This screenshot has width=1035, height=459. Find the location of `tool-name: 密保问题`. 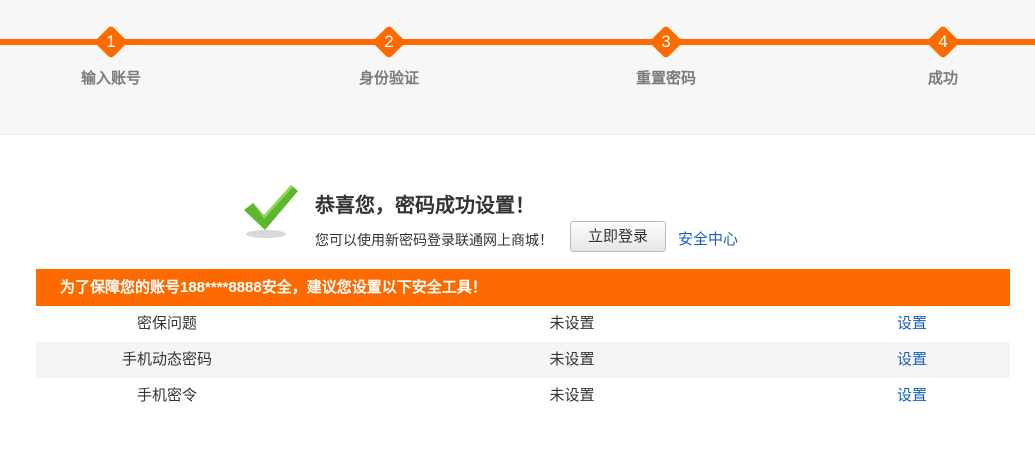

tool-name: 密保问题 is located at coordinates (166, 323).